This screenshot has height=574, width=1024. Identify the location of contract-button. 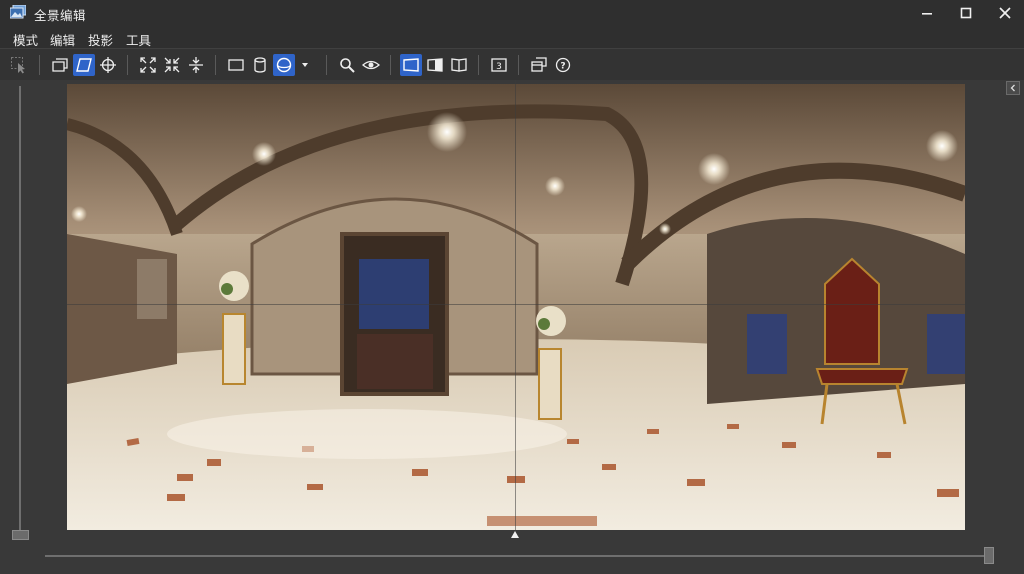
(172, 65).